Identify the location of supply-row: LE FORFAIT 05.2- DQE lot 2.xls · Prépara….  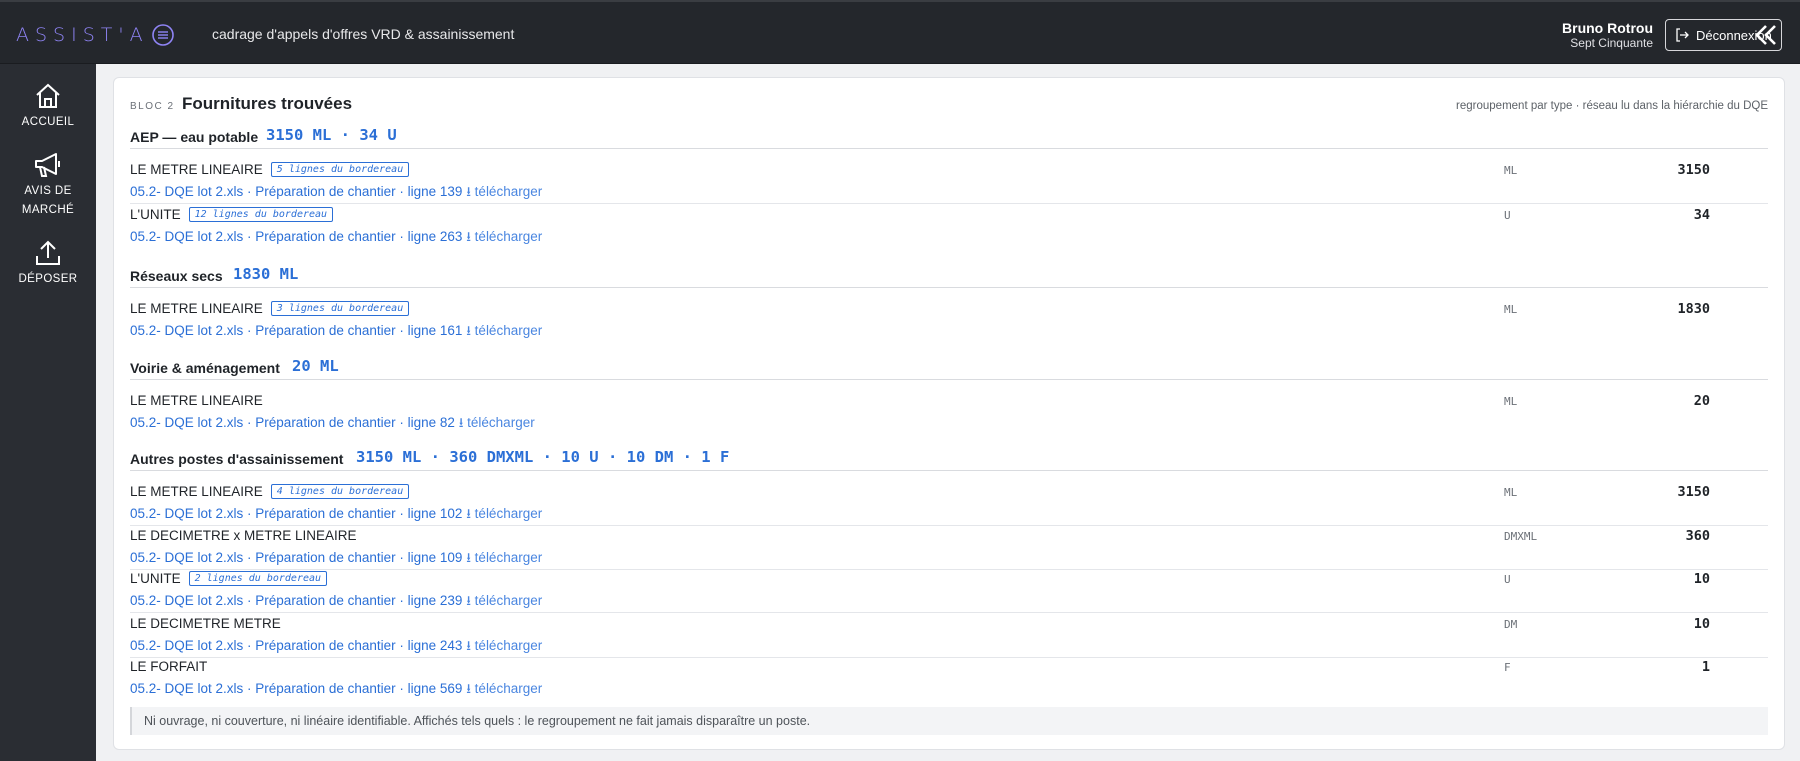
(949, 679).